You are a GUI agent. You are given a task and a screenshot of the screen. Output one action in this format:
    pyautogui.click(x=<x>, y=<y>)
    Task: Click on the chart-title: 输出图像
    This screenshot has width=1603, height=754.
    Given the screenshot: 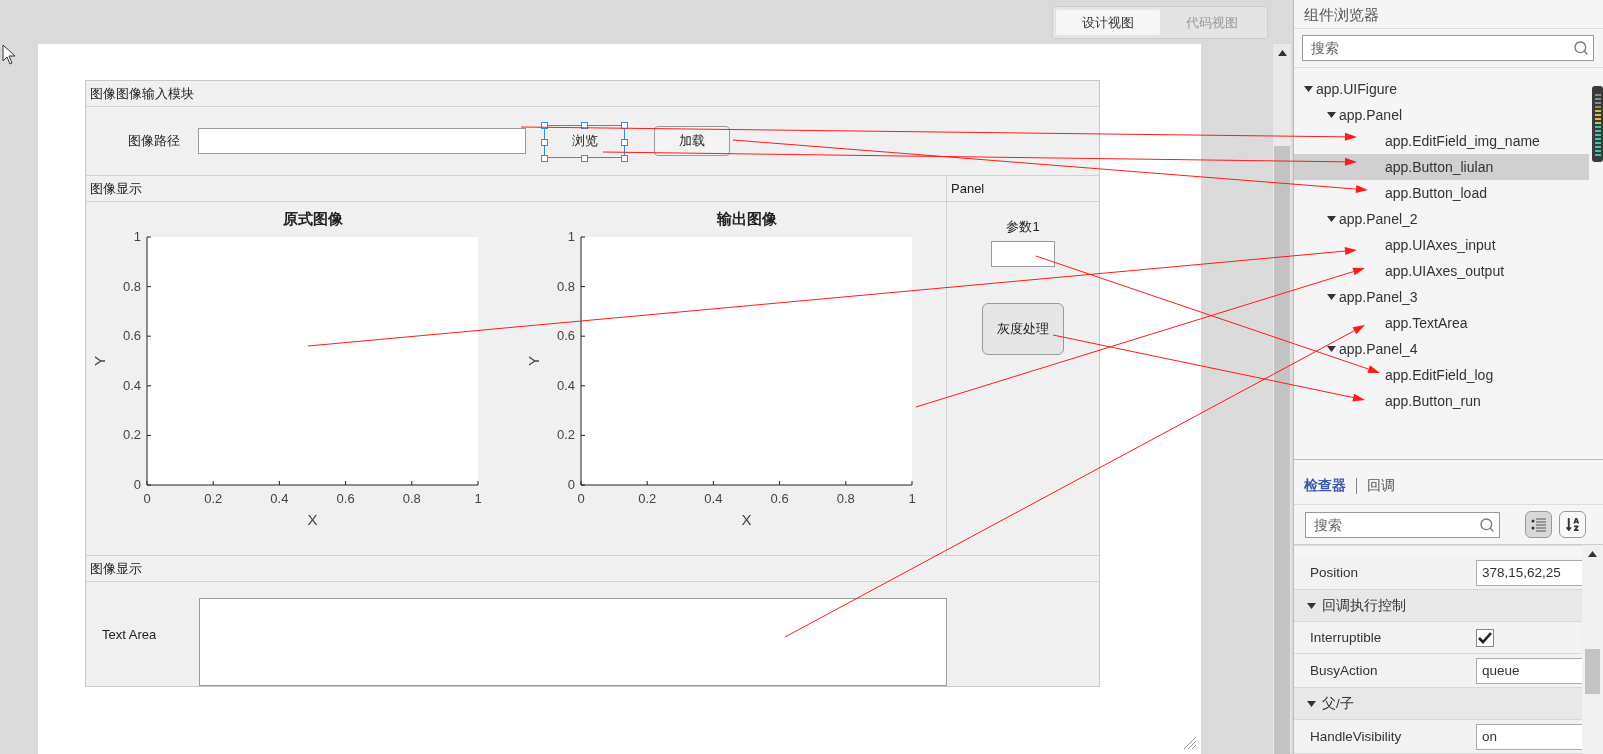 What is the action you would take?
    pyautogui.click(x=746, y=218)
    